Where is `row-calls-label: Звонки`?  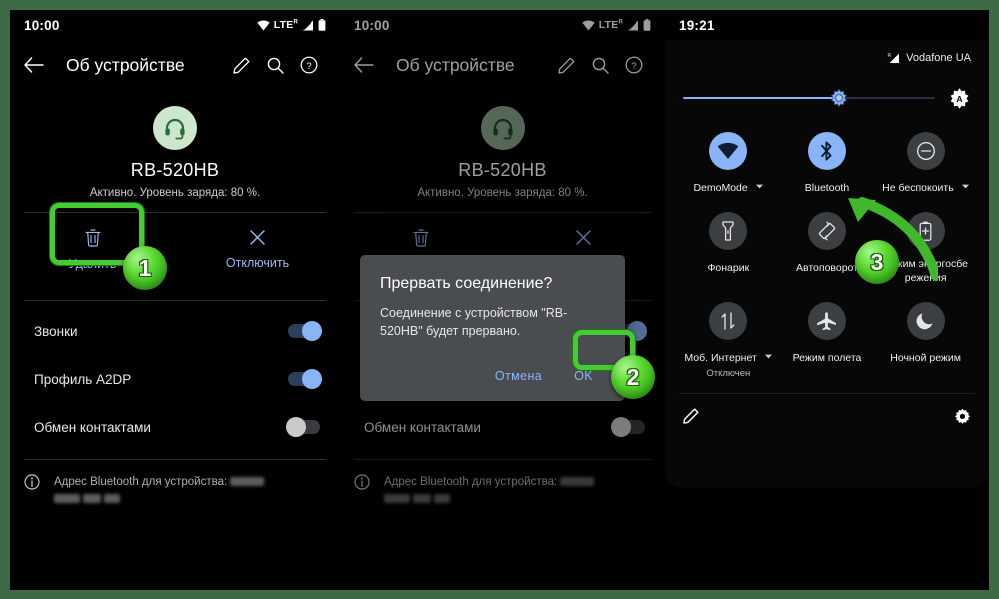
row-calls-label: Звонки is located at coordinates (56, 331).